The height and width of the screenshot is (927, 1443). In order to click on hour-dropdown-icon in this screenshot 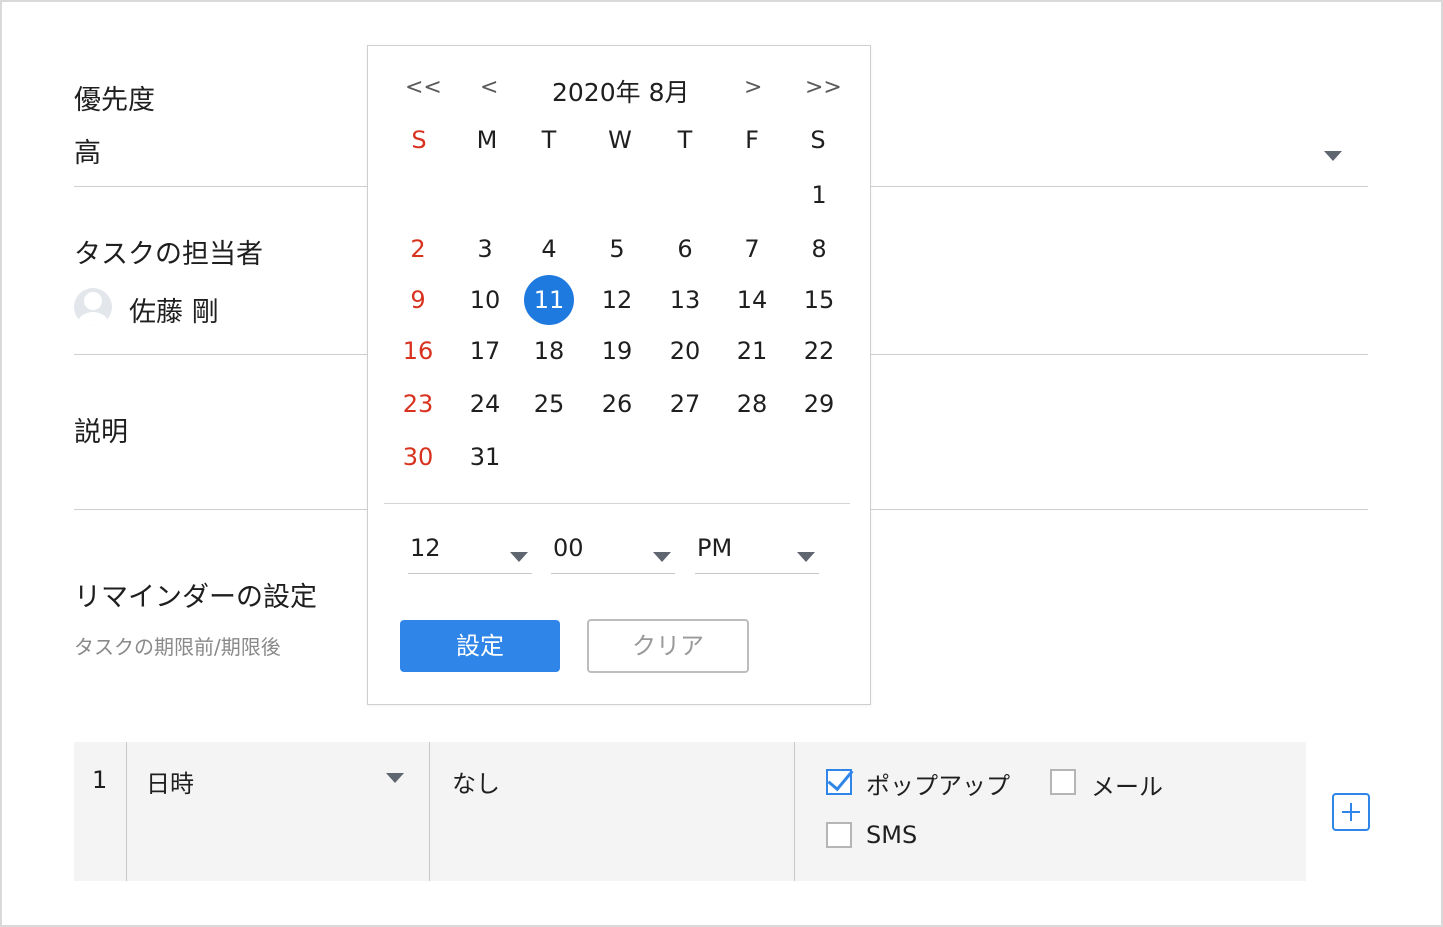, I will do `click(519, 557)`.